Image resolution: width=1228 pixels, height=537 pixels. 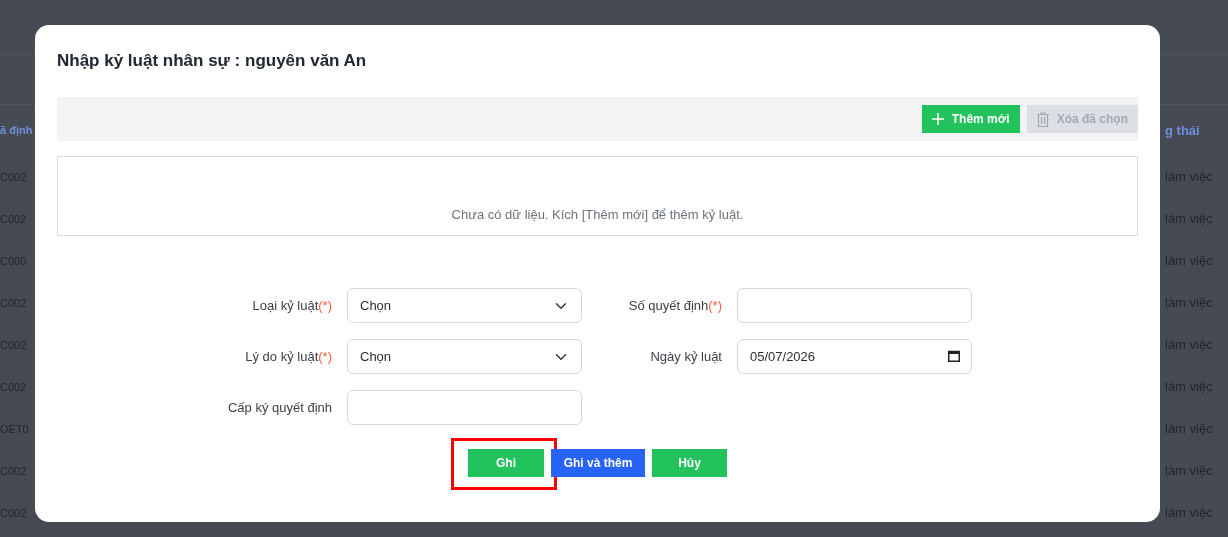 I want to click on field-label: Lý do kỷ luật(*), so click(x=288, y=356).